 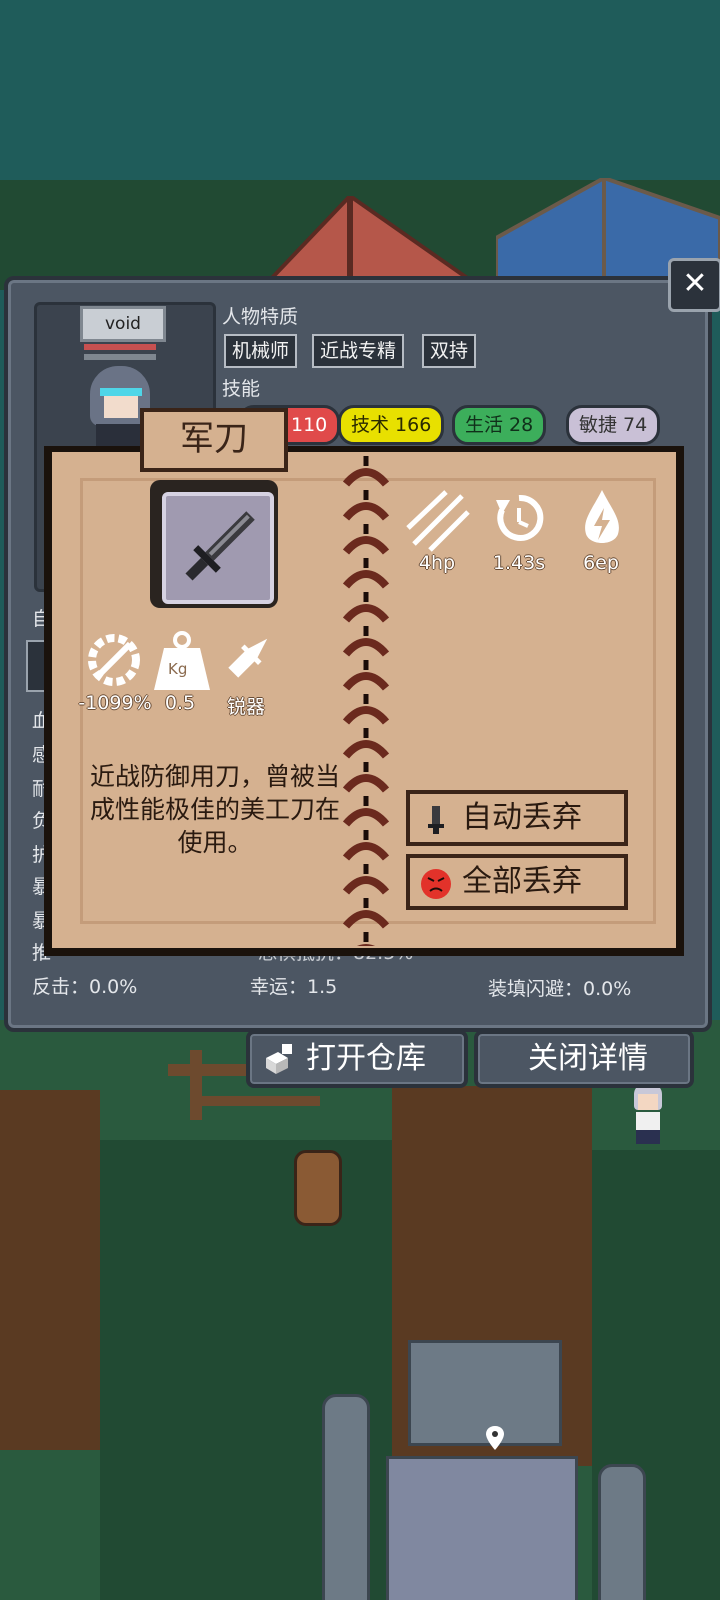 What do you see at coordinates (120, 357) in the screenshot?
I see `exp-bar` at bounding box center [120, 357].